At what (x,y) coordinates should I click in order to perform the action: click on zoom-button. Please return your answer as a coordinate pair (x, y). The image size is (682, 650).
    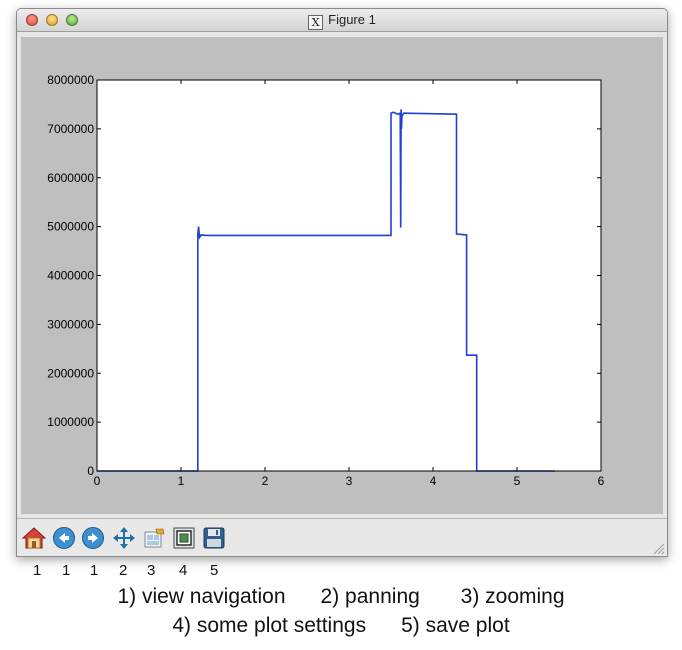
    Looking at the image, I should click on (183, 537).